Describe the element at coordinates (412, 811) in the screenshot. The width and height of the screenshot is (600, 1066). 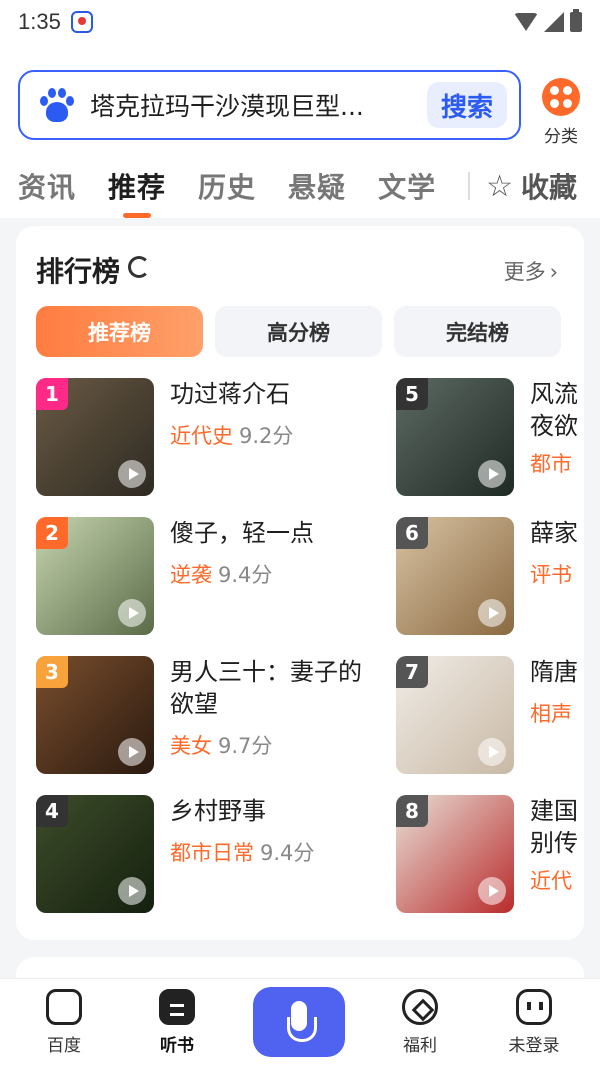
I see `rank-badge: 8` at that location.